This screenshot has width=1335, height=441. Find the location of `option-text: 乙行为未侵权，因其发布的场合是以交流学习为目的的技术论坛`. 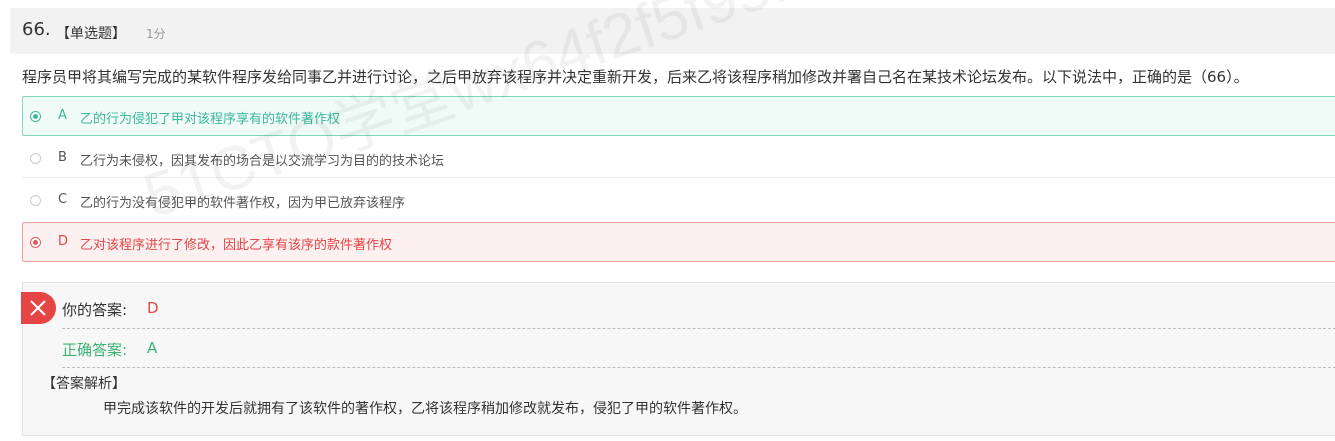

option-text: 乙行为未侵权，因其发布的场合是以交流学习为目的的技术论坛 is located at coordinates (262, 161).